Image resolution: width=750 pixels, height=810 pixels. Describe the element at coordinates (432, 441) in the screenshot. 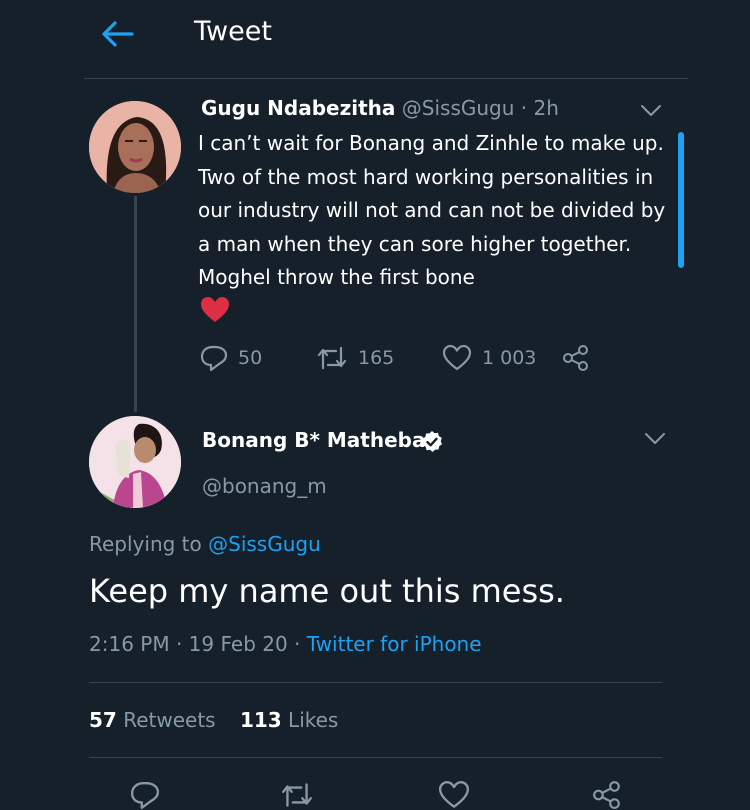

I see `verified-icon` at that location.